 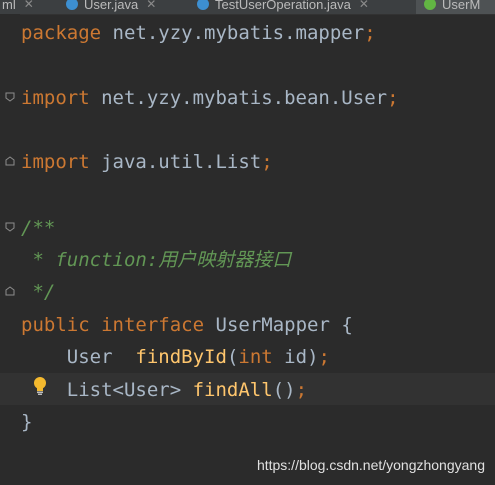 I want to click on code-line-import-list: import java.util.List;, so click(x=147, y=162).